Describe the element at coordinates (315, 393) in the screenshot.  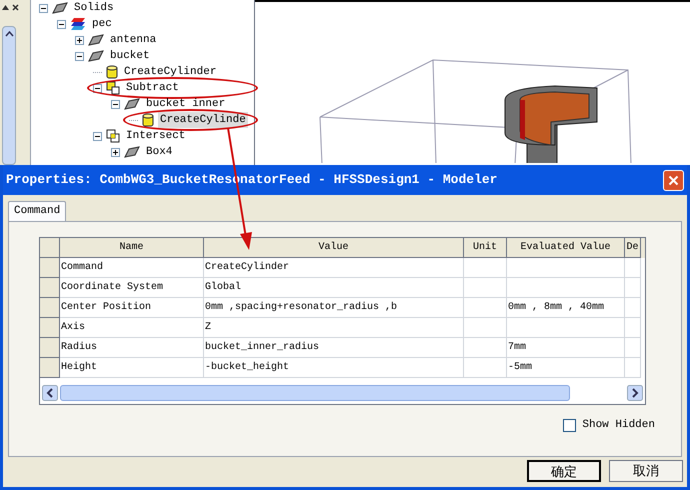
I see `scrollbar-thumb` at that location.